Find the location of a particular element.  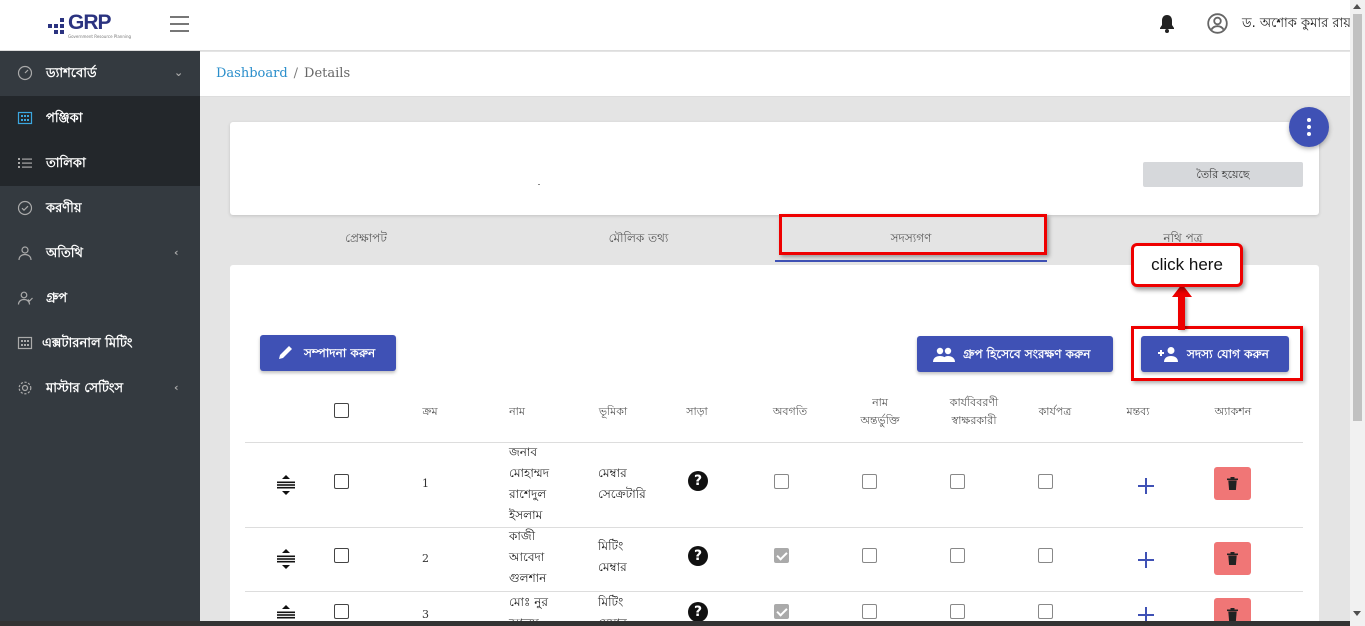

members-tab-highlight is located at coordinates (913, 234).